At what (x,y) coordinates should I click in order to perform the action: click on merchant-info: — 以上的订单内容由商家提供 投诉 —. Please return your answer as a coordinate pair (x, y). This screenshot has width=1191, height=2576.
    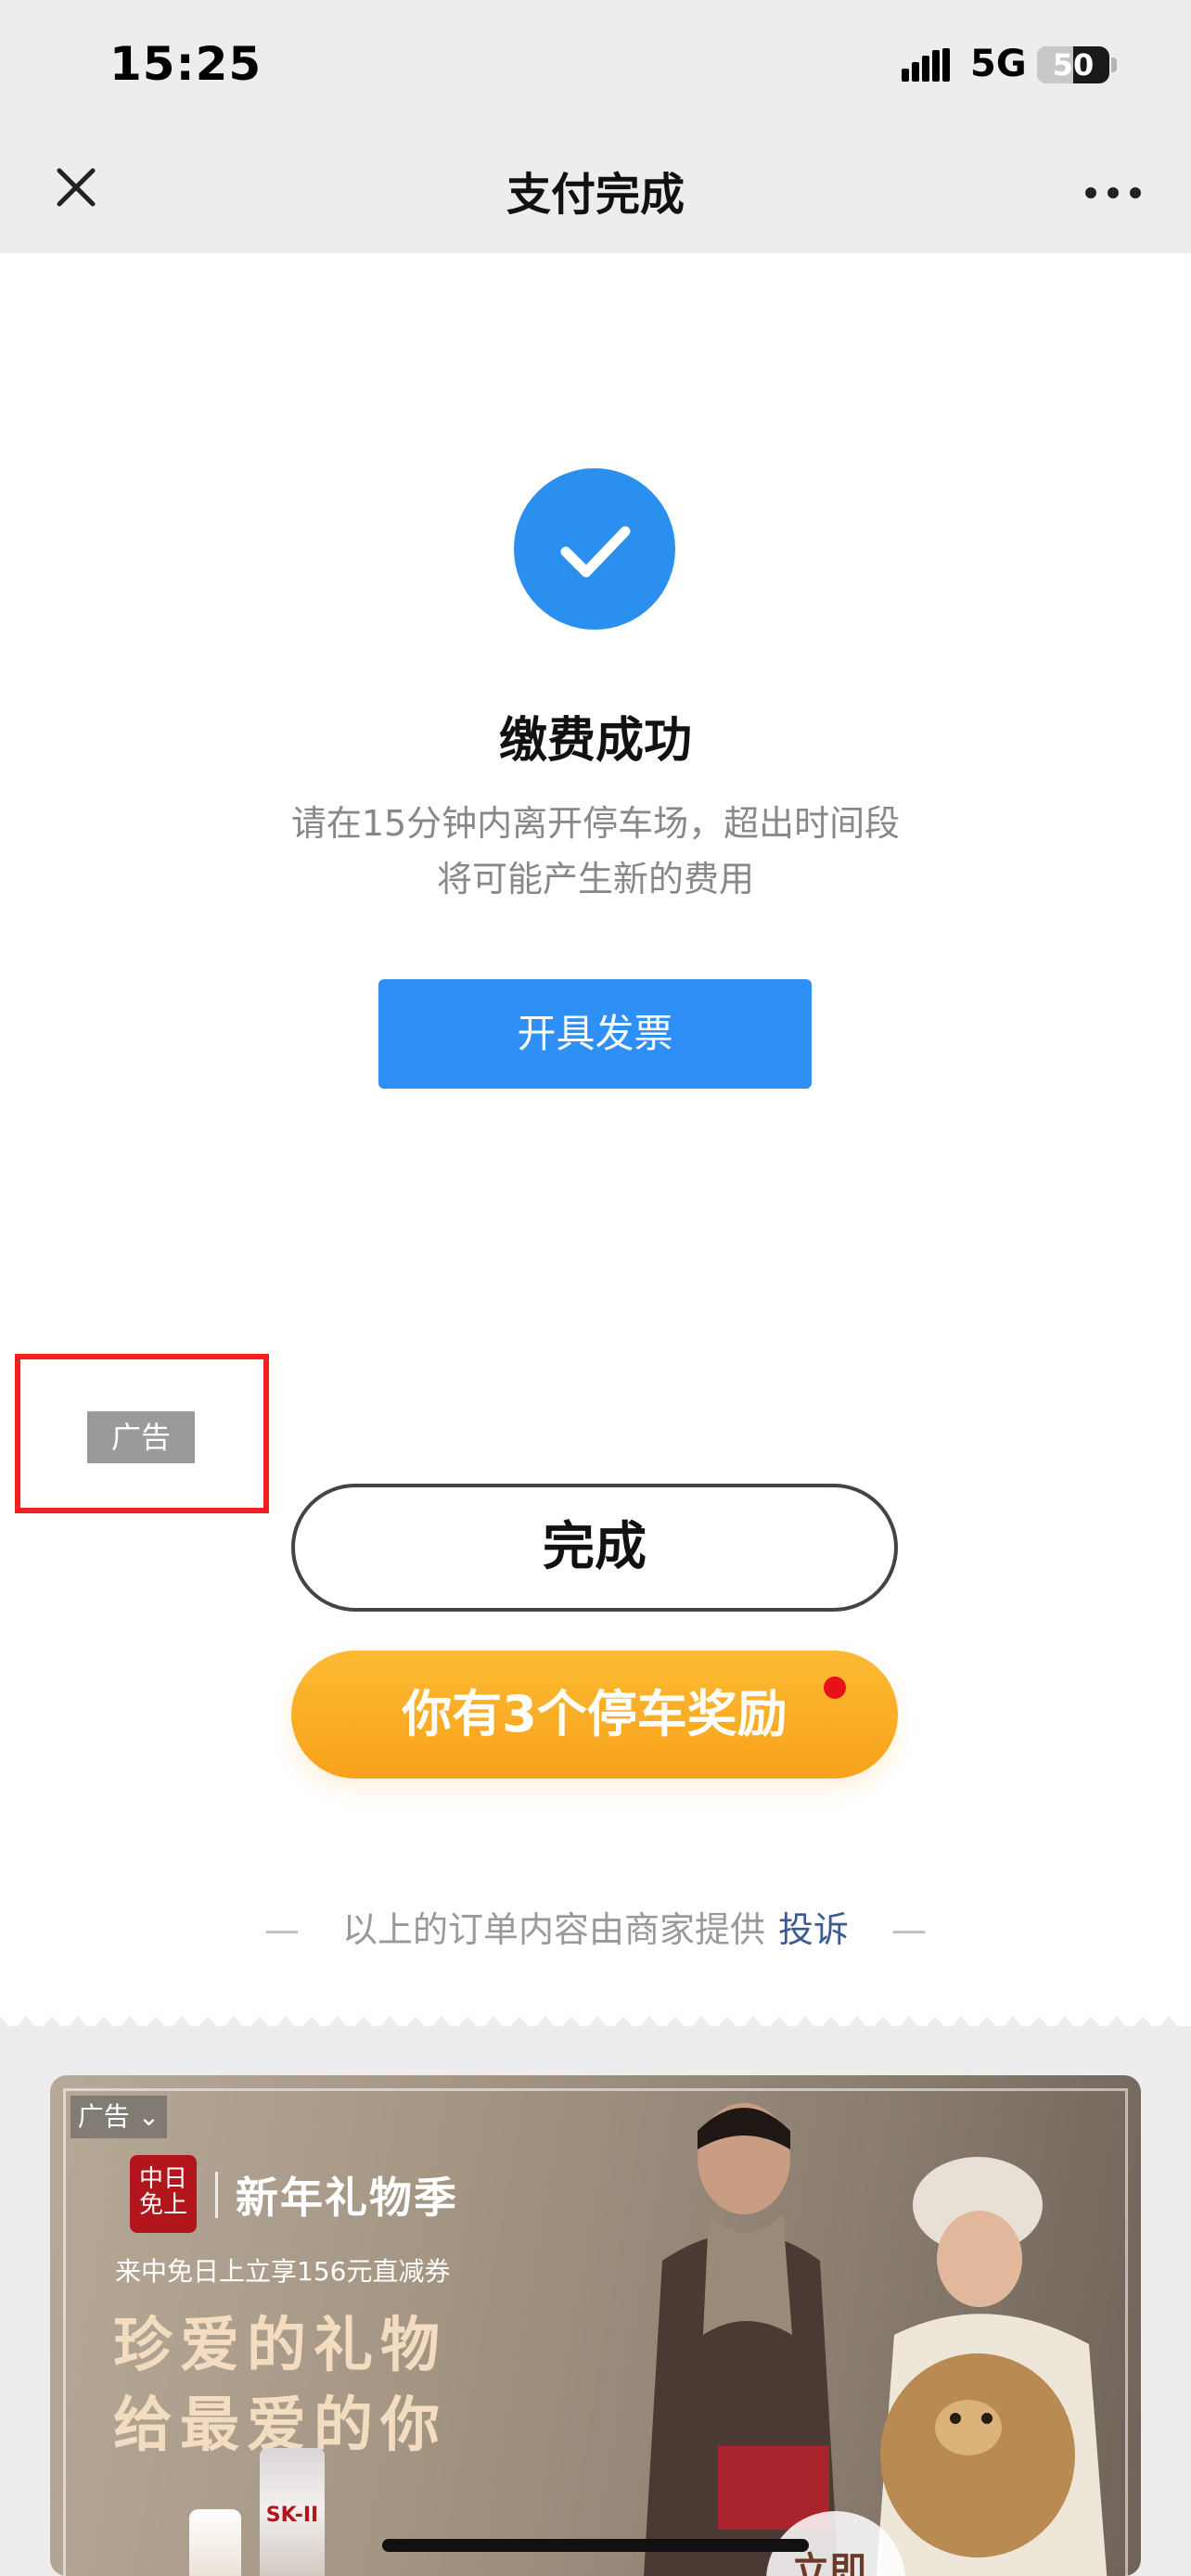
    Looking at the image, I should click on (595, 1927).